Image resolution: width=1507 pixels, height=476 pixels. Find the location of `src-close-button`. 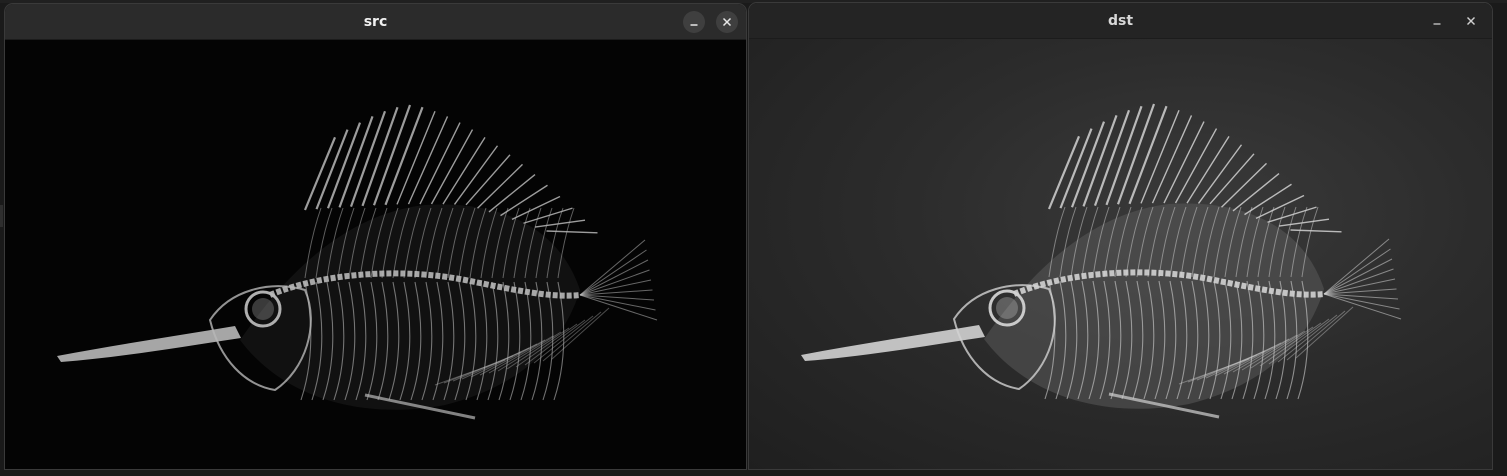

src-close-button is located at coordinates (727, 22).